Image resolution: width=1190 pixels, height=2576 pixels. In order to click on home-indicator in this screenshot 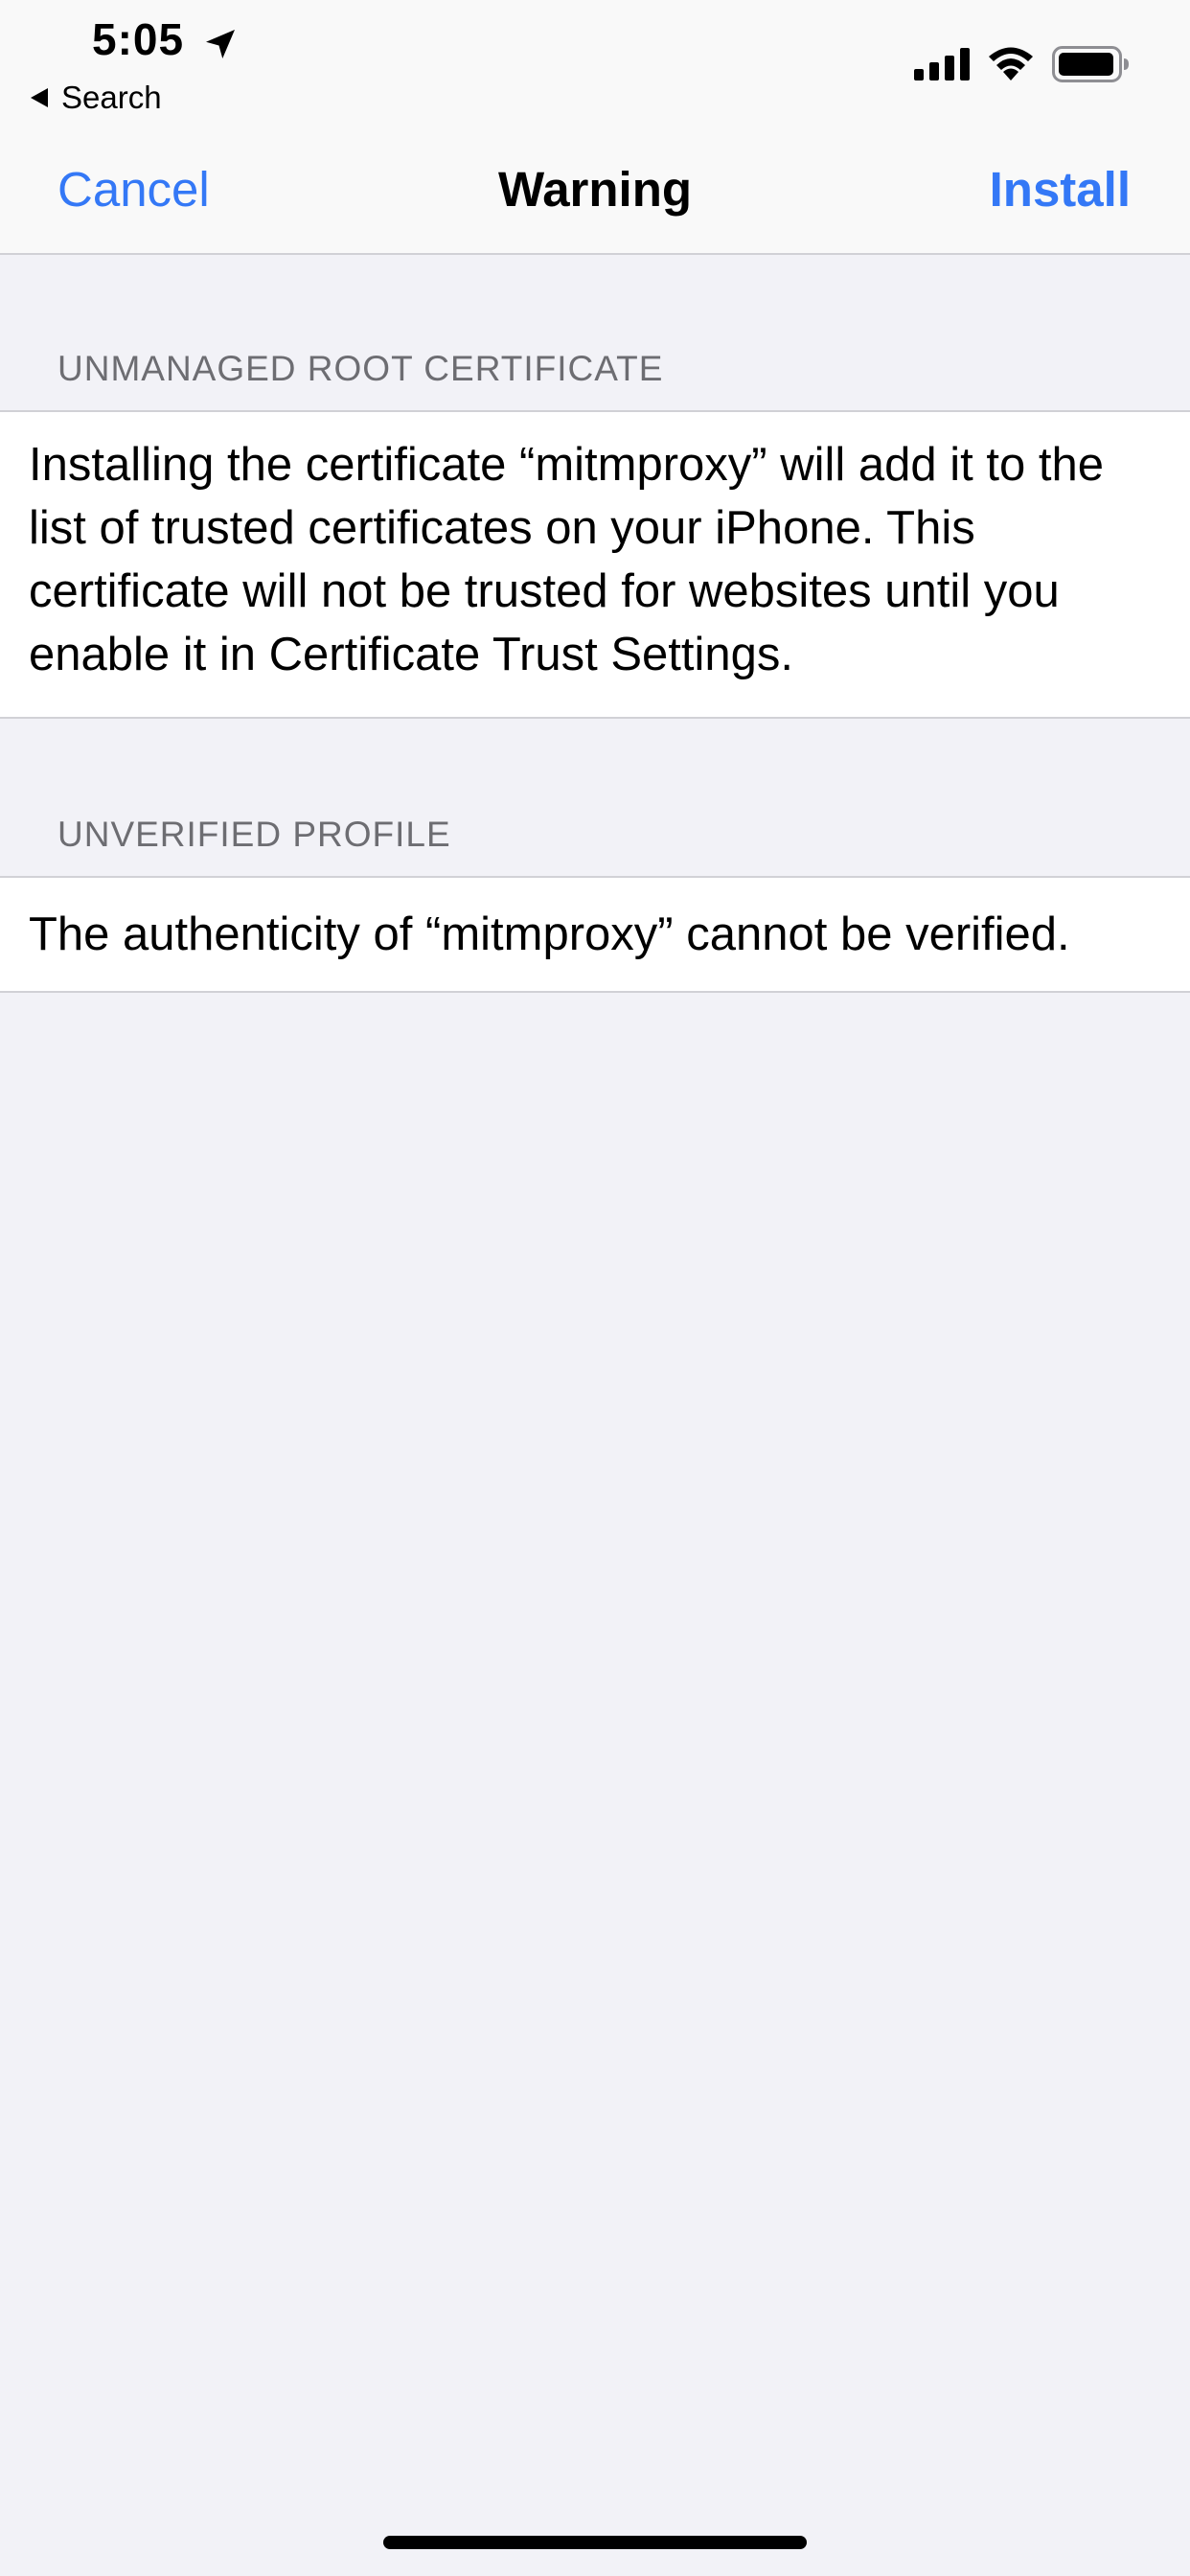, I will do `click(595, 2542)`.